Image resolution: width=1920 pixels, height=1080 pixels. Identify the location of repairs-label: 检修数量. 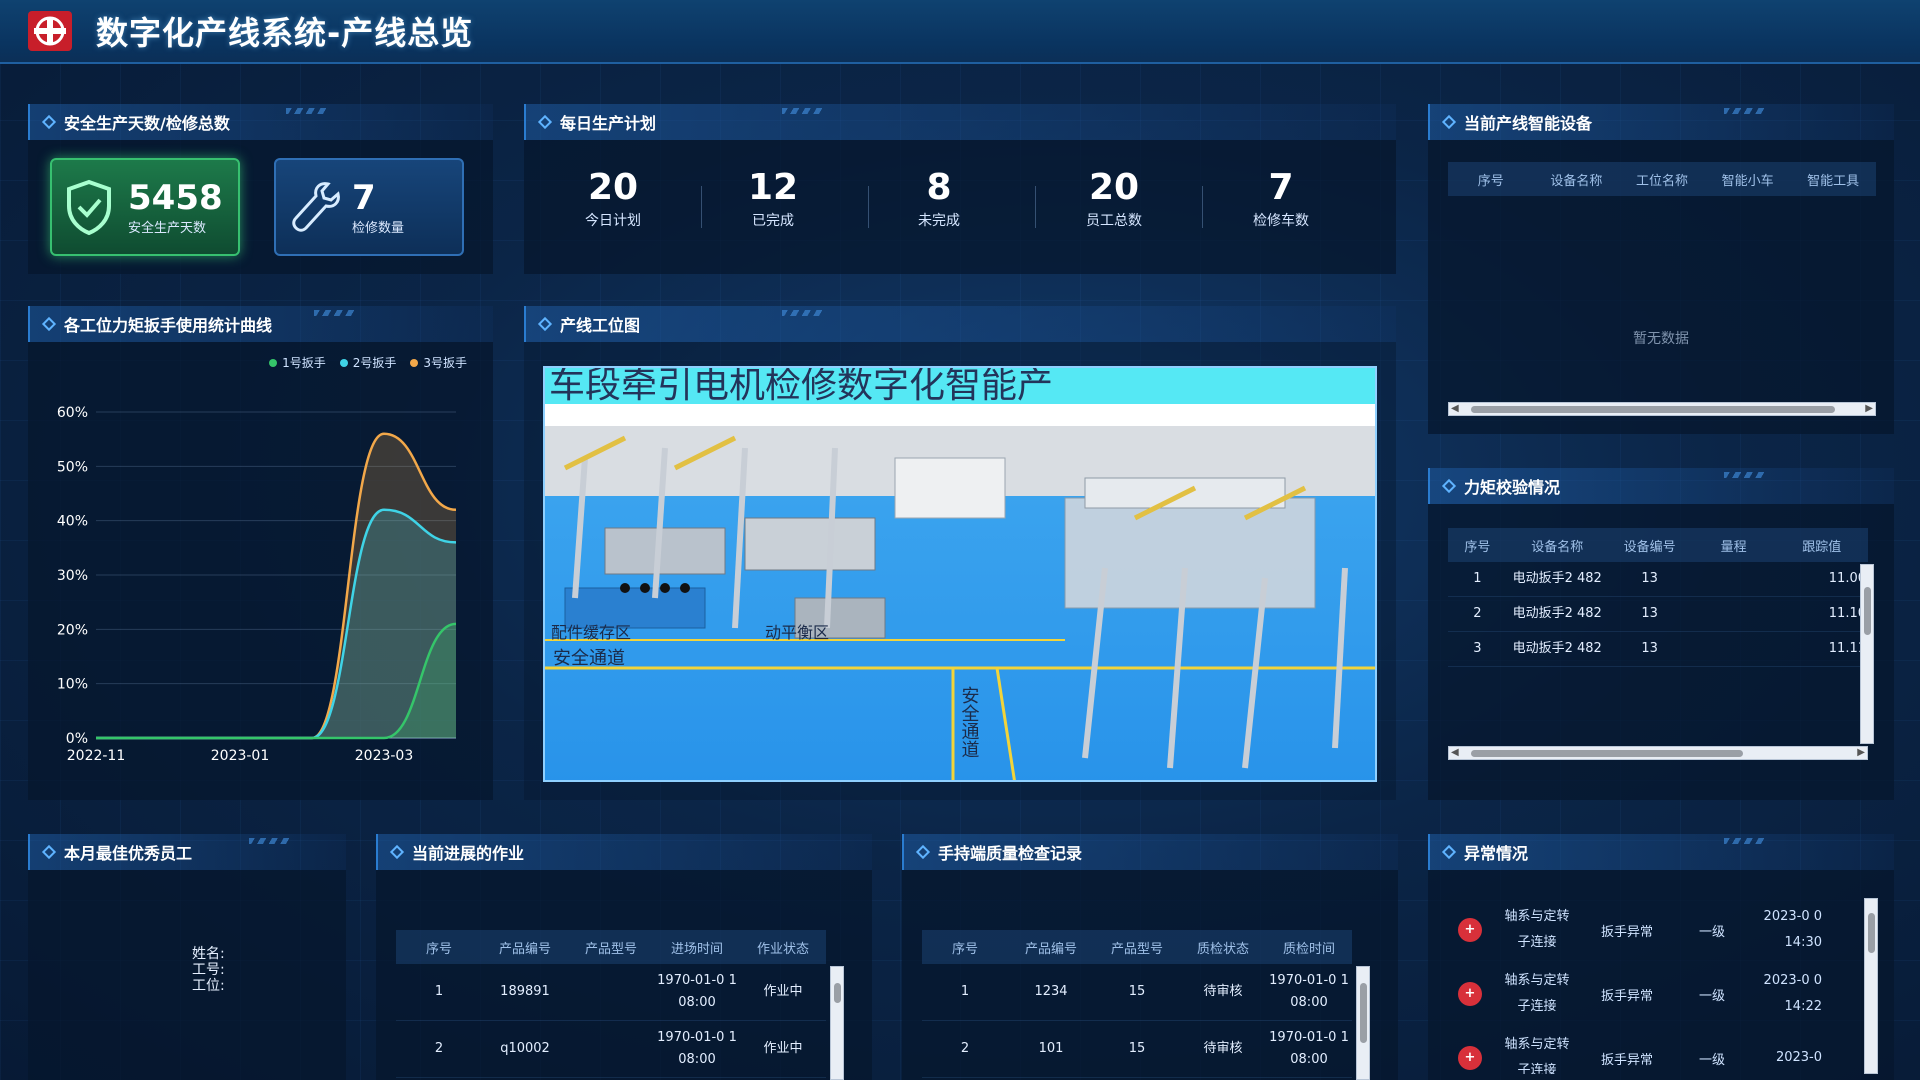
(378, 228).